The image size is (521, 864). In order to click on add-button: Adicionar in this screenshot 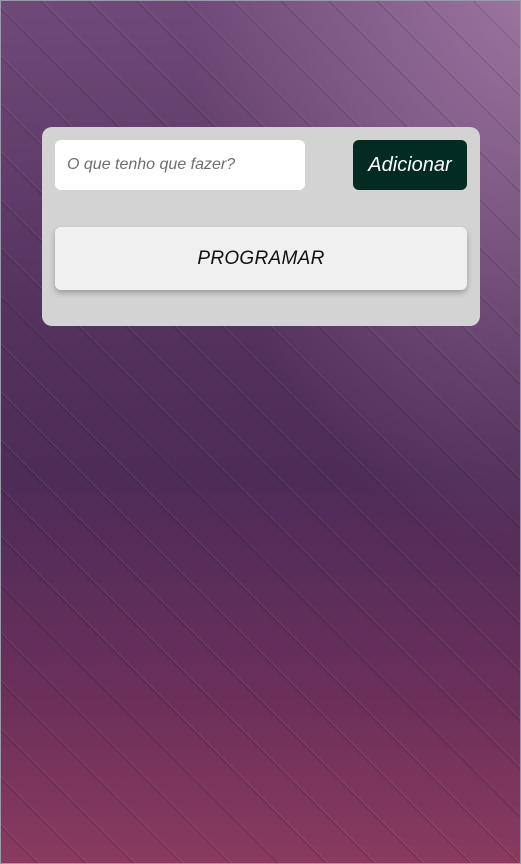, I will do `click(410, 165)`.